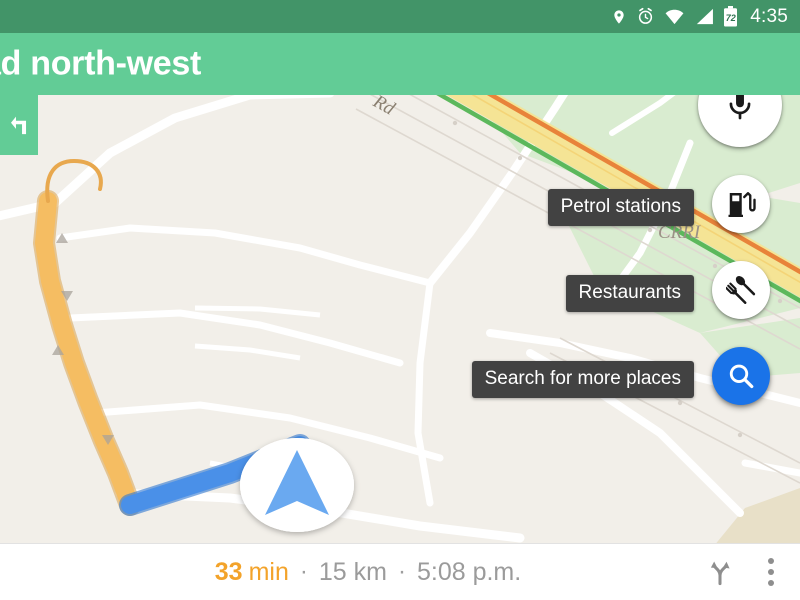  What do you see at coordinates (674, 16) in the screenshot?
I see `wifi-icon` at bounding box center [674, 16].